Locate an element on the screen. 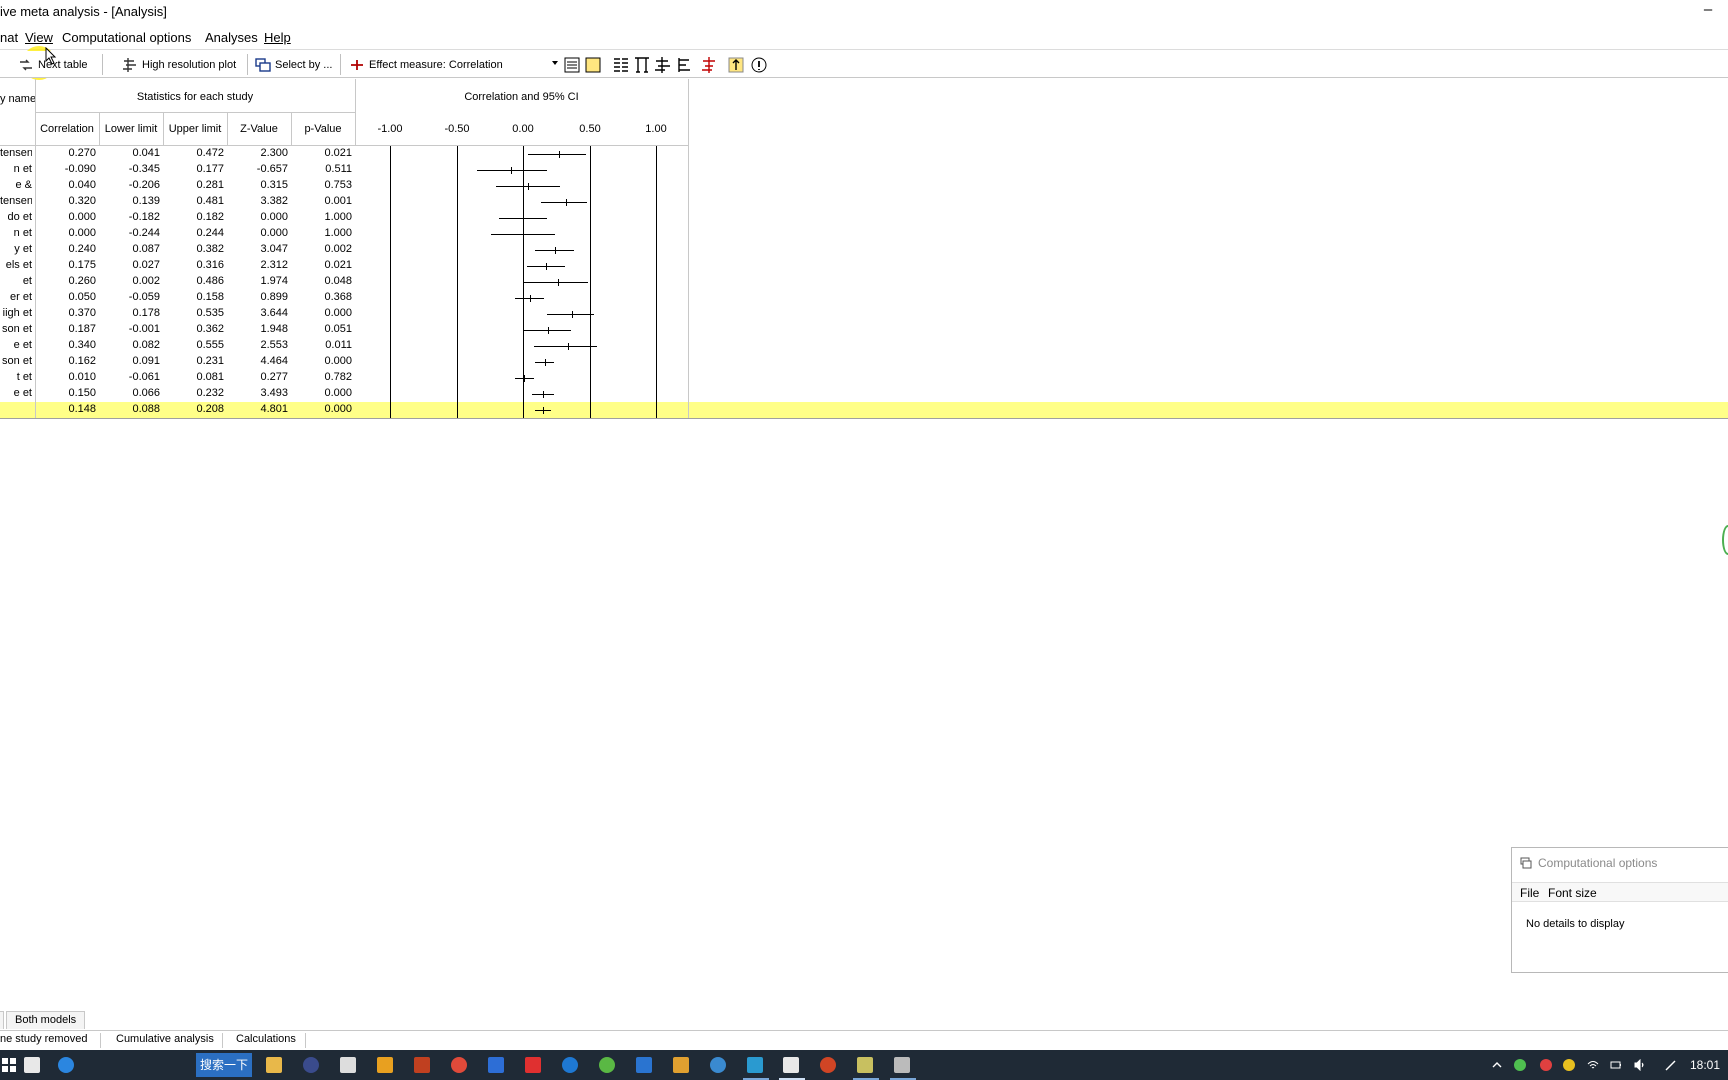  cell-p-value: 0.011 is located at coordinates (338, 345).